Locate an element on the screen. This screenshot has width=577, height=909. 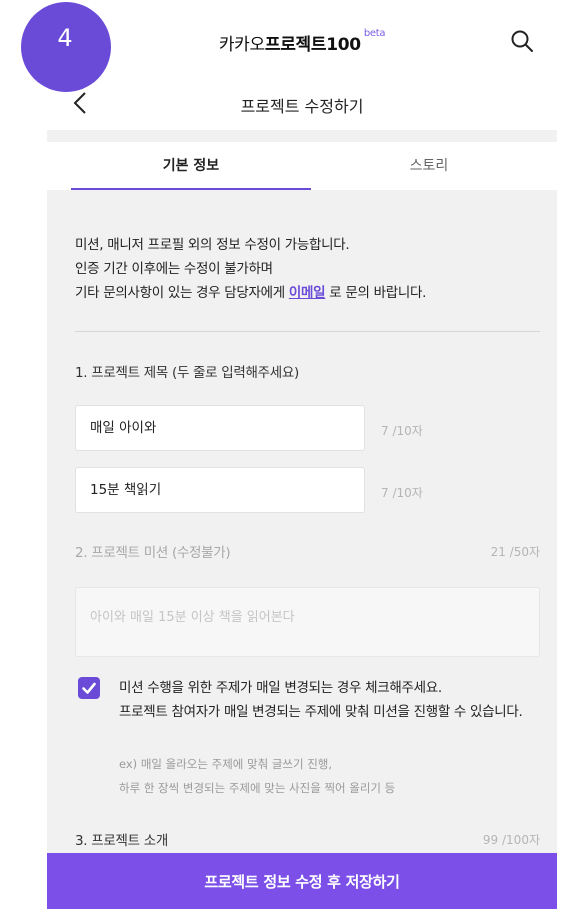
project-title-label: 1. 프로젝트 제목 (두 줄로 입력해주세요) is located at coordinates (187, 373).